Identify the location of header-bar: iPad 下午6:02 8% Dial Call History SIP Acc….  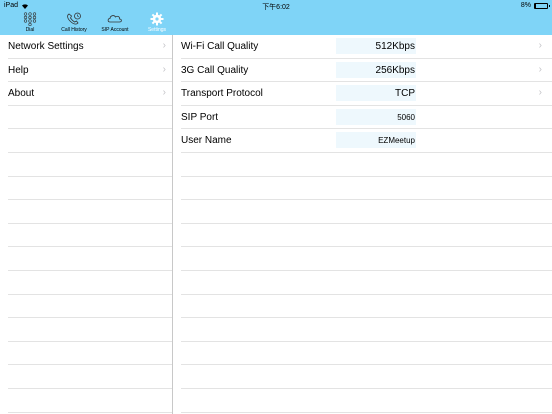
(276, 19).